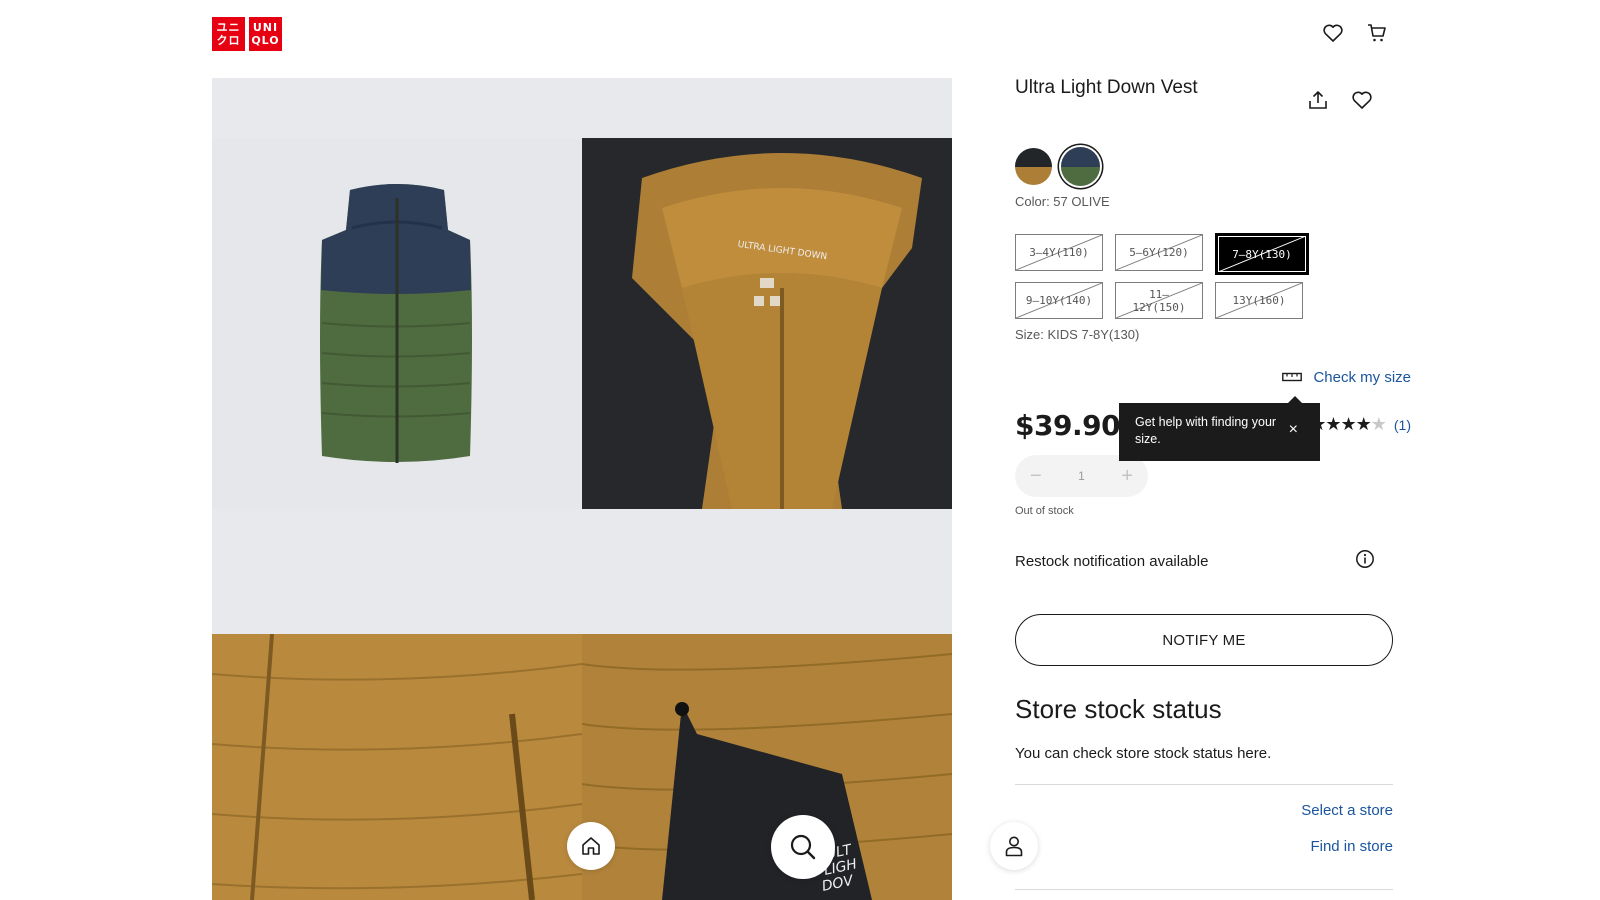 Image resolution: width=1600 pixels, height=900 pixels. I want to click on size-option: 3–4Y(110), so click(1059, 252).